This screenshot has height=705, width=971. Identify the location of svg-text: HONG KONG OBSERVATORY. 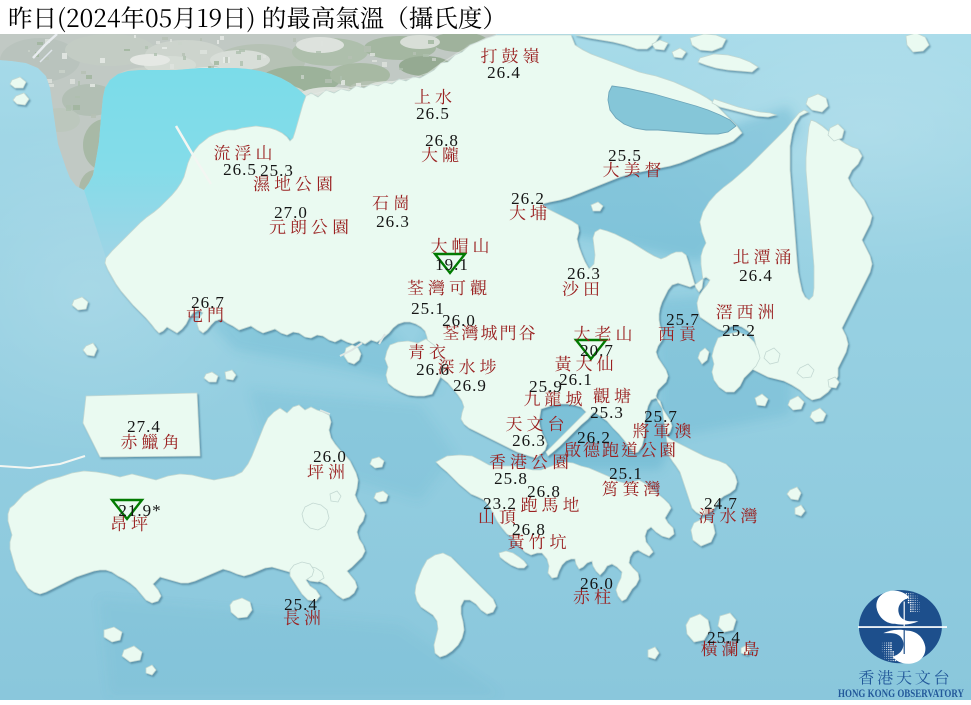
(901, 694).